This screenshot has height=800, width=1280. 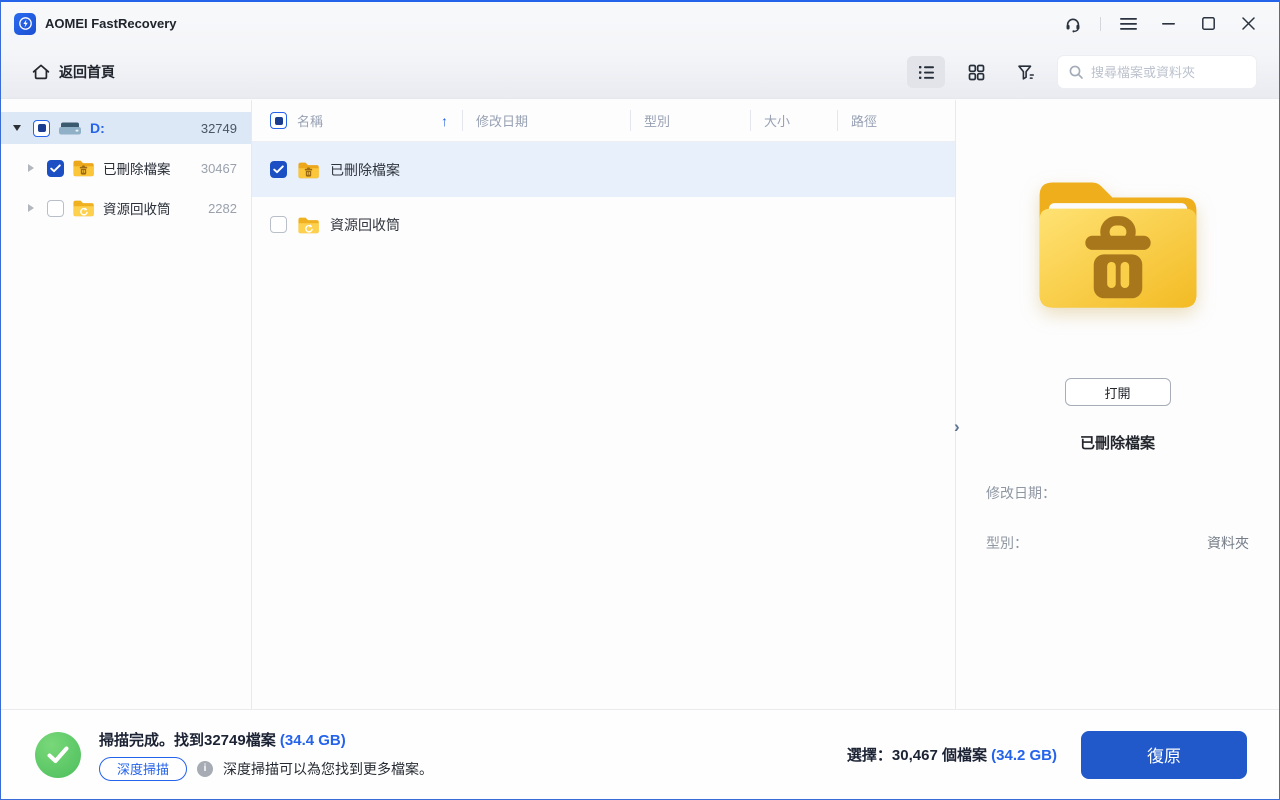 What do you see at coordinates (1117, 493) in the screenshot?
I see `modified-date-field: 修改日期：` at bounding box center [1117, 493].